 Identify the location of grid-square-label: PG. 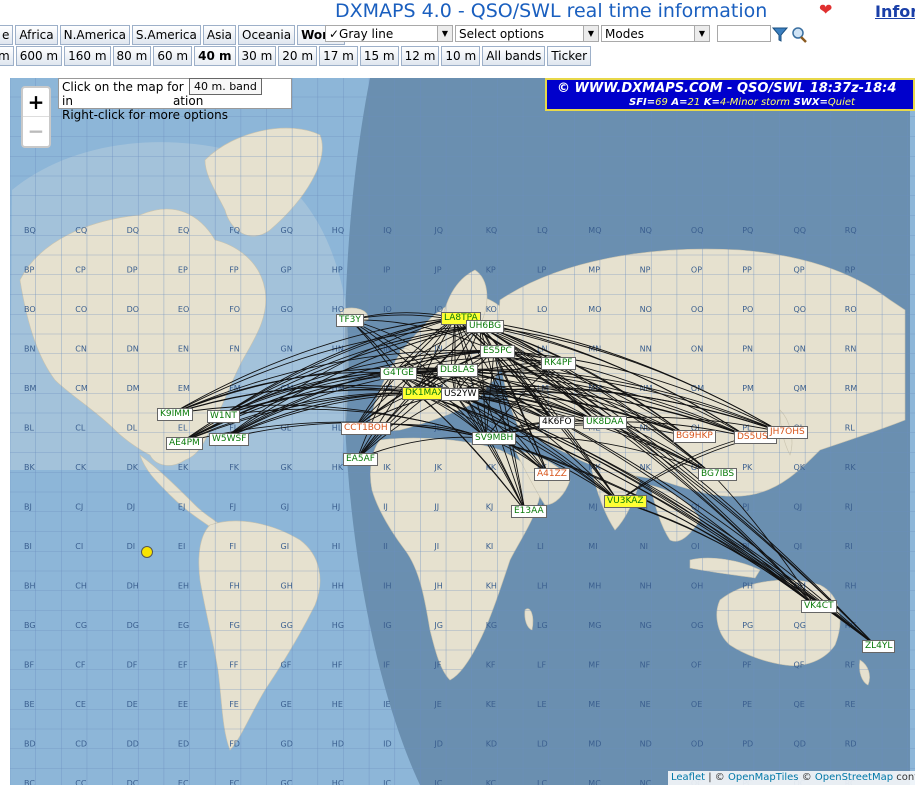
(747, 625).